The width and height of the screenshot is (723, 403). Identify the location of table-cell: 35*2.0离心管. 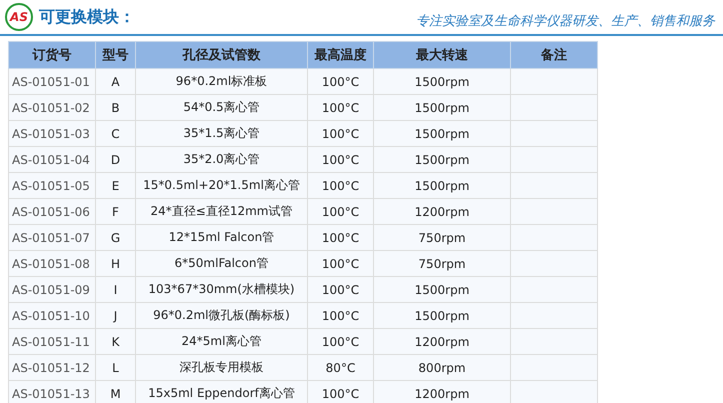
(222, 159).